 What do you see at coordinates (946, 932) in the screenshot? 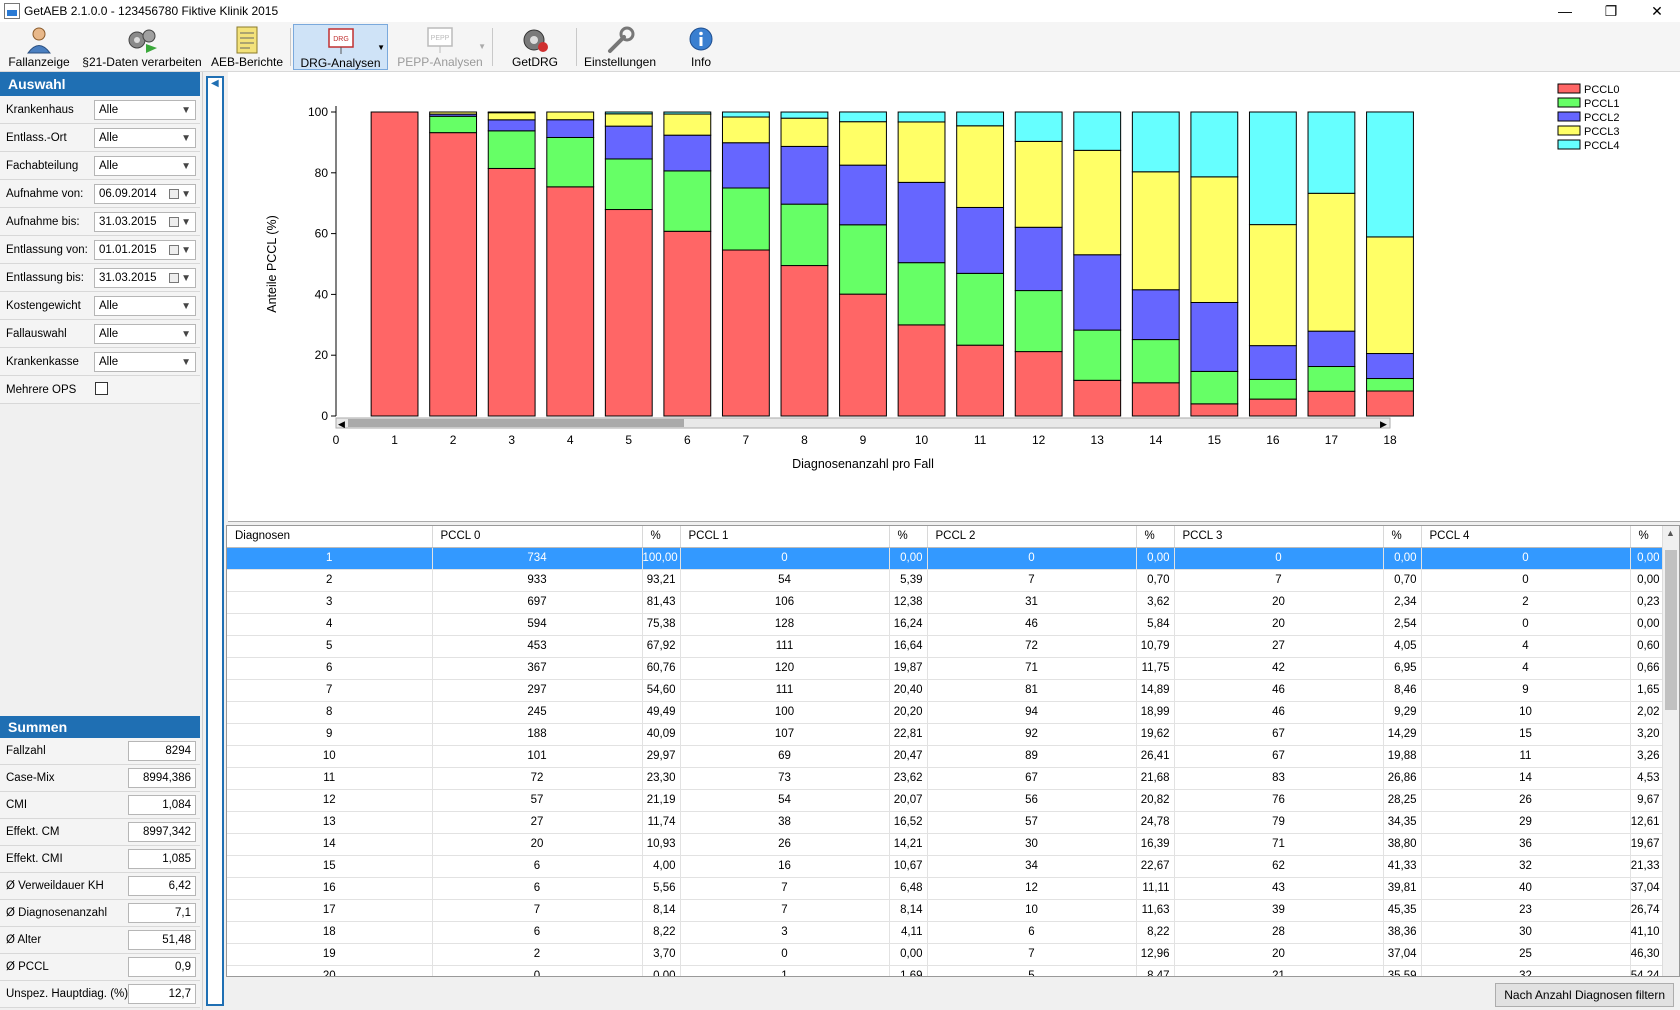
I see `table-row: 18 6 8,22 3 4,11 6 8,22 28 38,36 30 41,10` at bounding box center [946, 932].